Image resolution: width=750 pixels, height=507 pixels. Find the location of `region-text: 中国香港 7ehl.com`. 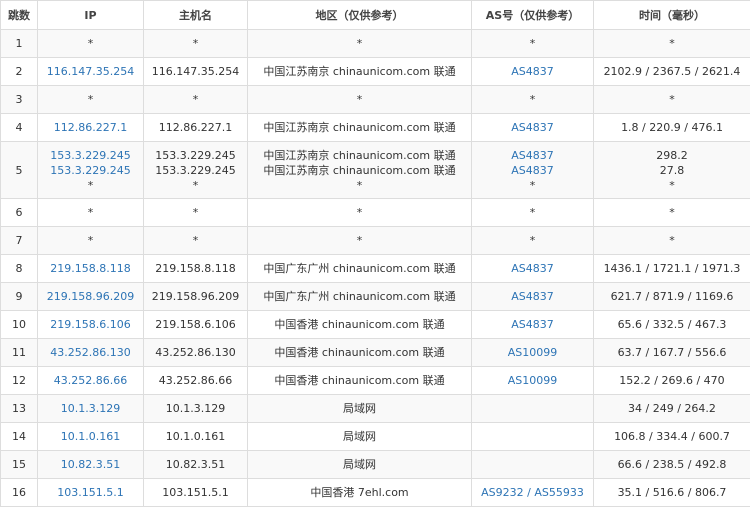

region-text: 中国香港 7ehl.com is located at coordinates (359, 492).